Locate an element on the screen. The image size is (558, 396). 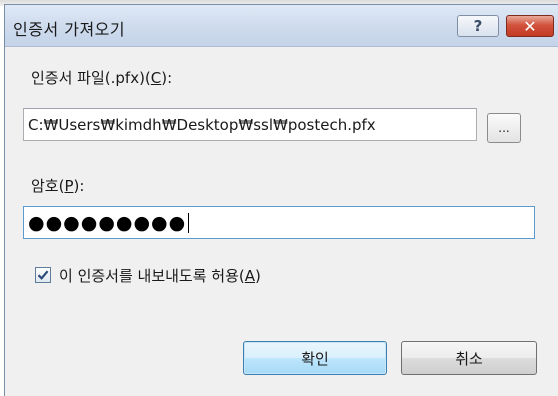
ok-label: 확인 is located at coordinates (315, 358).